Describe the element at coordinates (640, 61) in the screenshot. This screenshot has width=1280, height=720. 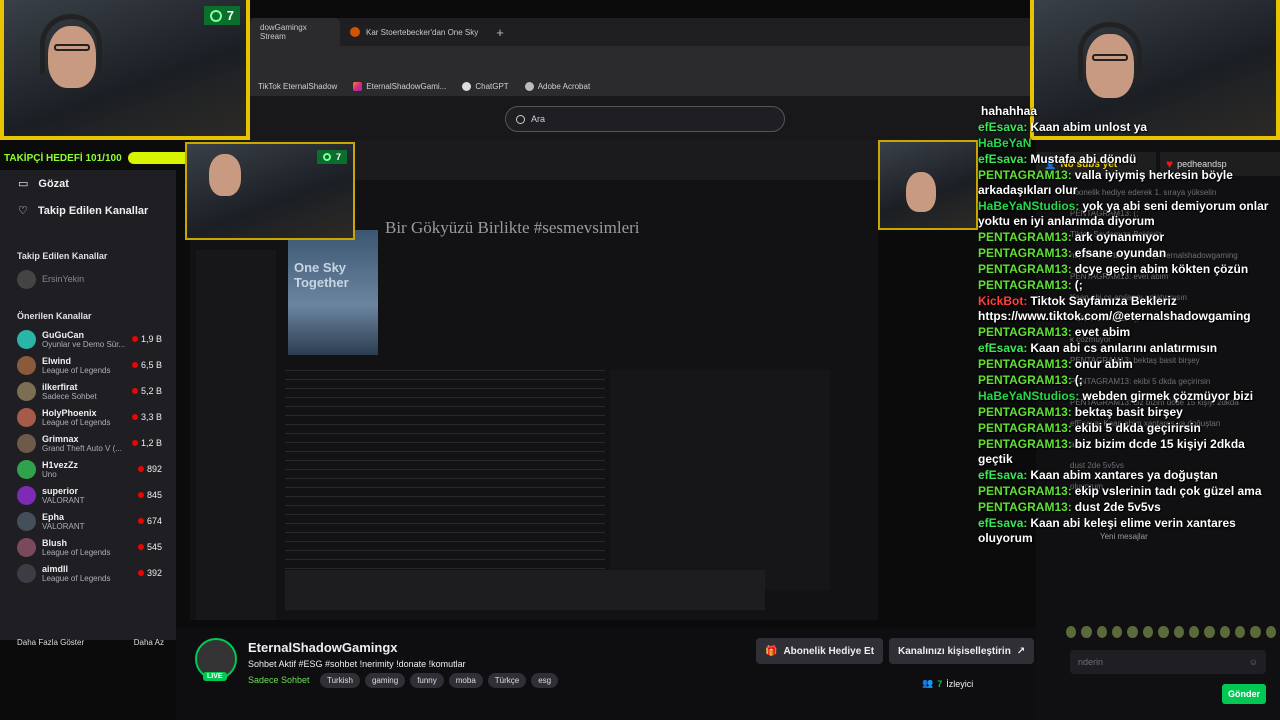
I see `address-bar` at that location.